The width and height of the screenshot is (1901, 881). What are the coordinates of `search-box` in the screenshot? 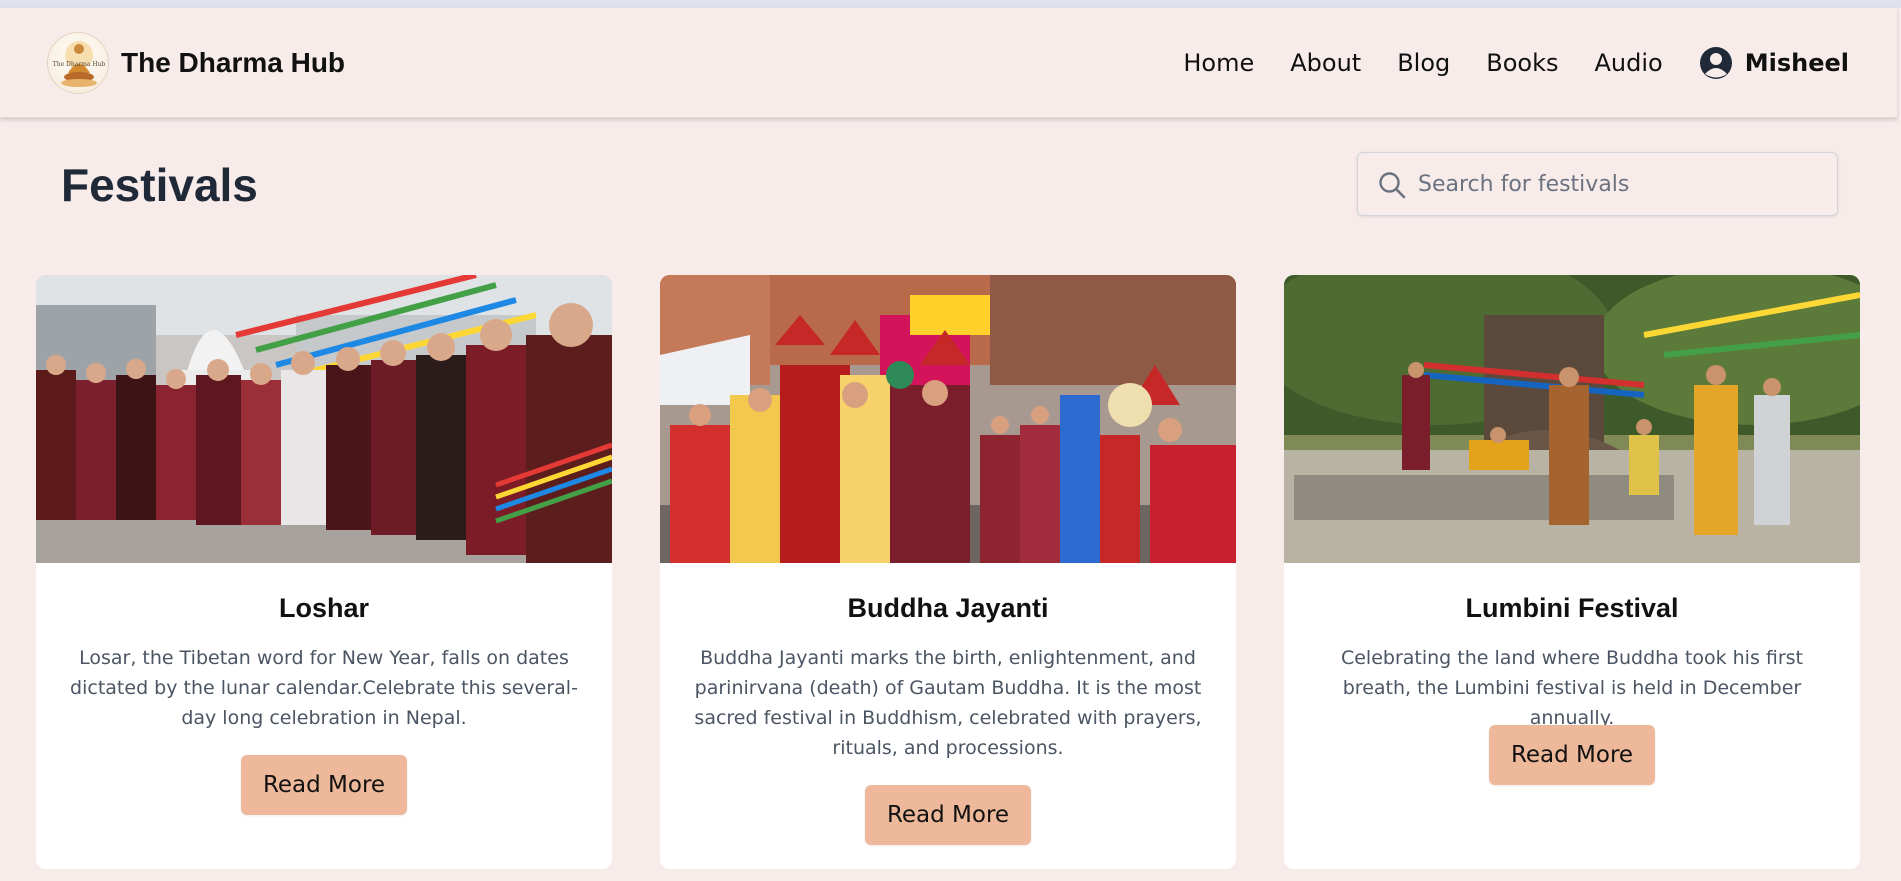 It's located at (1597, 184).